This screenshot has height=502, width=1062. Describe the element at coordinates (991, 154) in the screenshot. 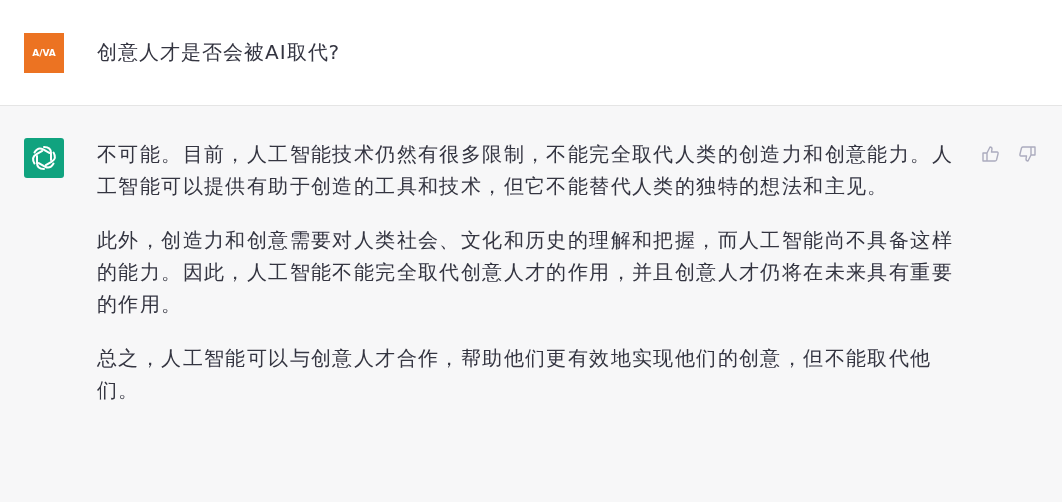

I see `thumbs-up-icon` at that location.